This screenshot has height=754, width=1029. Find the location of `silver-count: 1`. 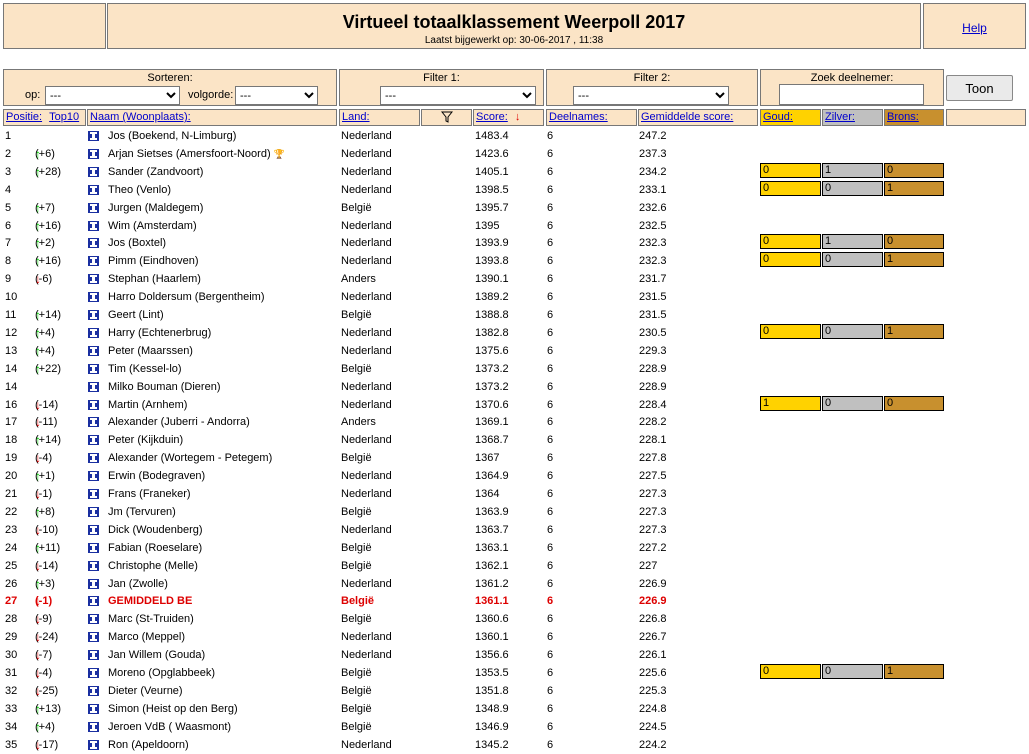

silver-count: 1 is located at coordinates (852, 170).